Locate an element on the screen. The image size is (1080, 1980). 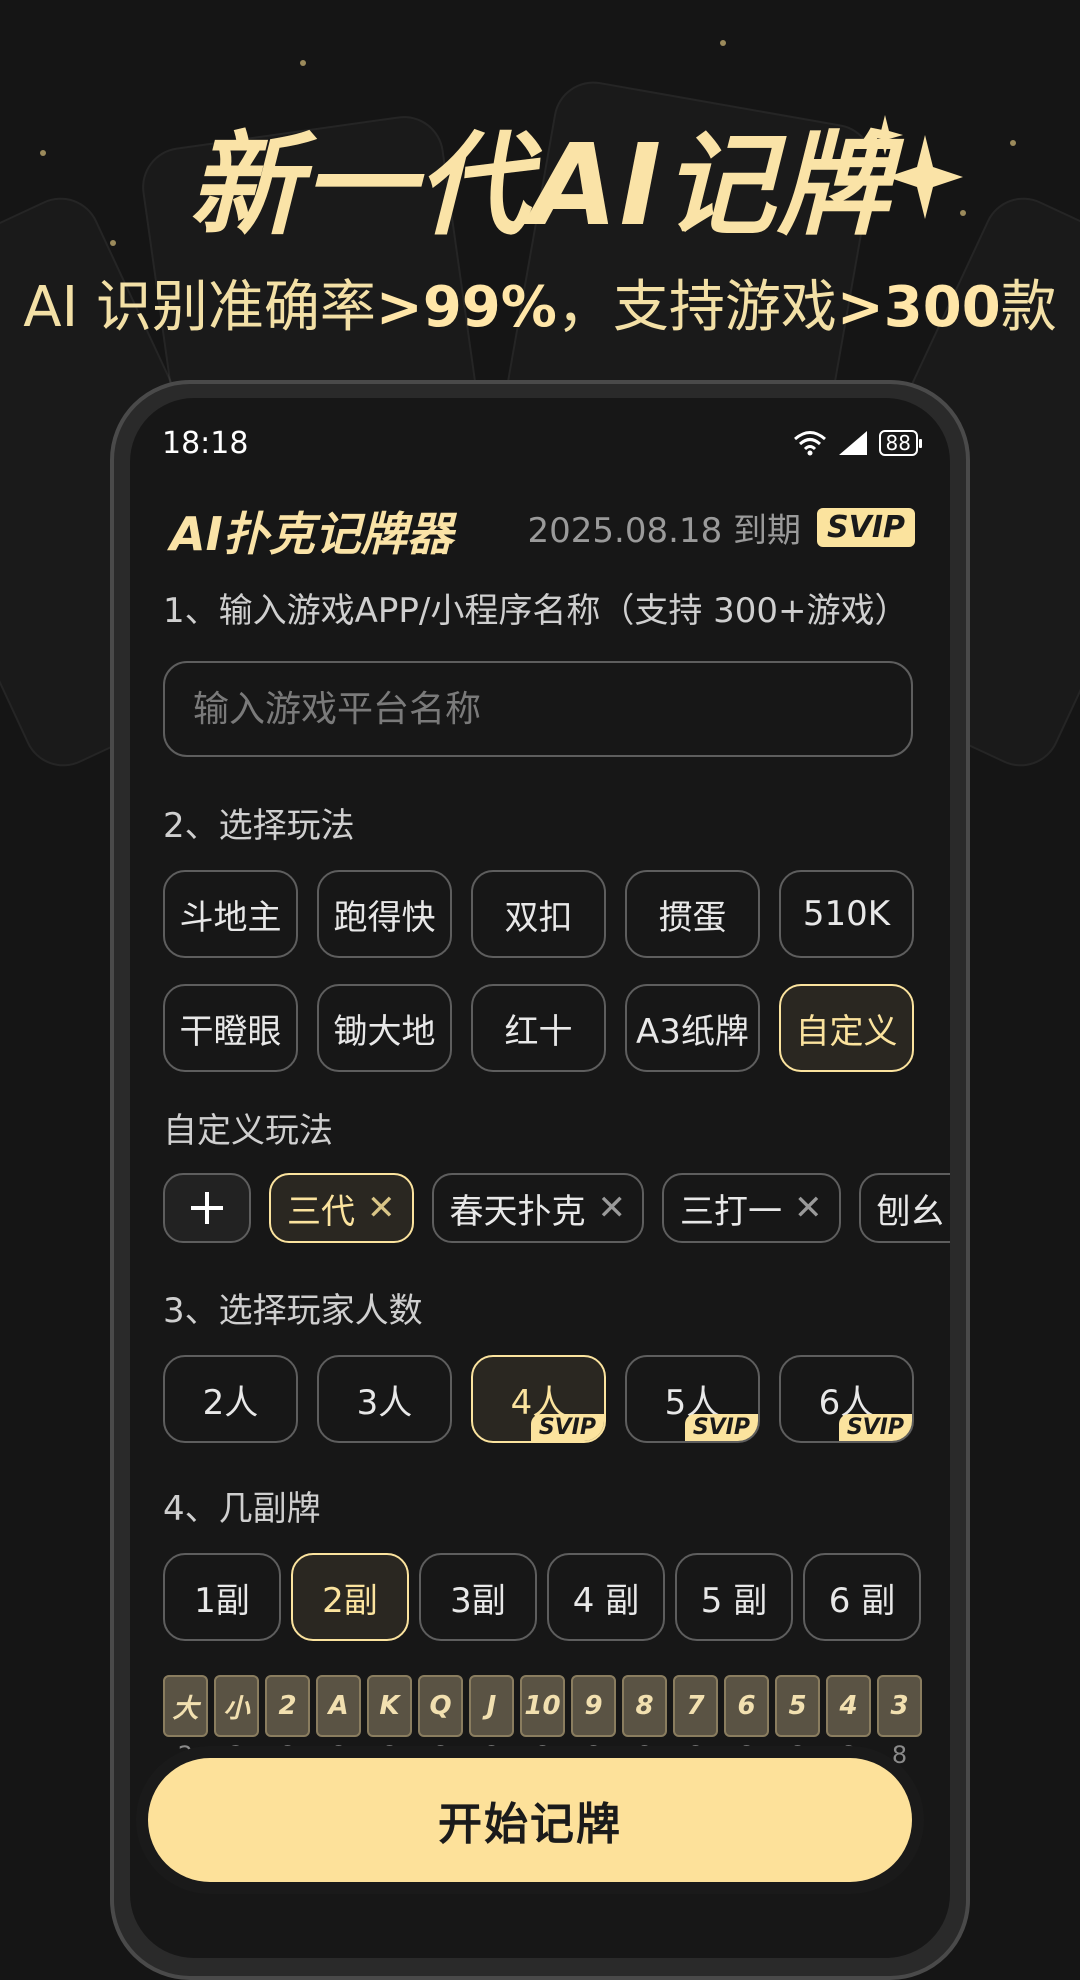
game-platform-input is located at coordinates (538, 709).